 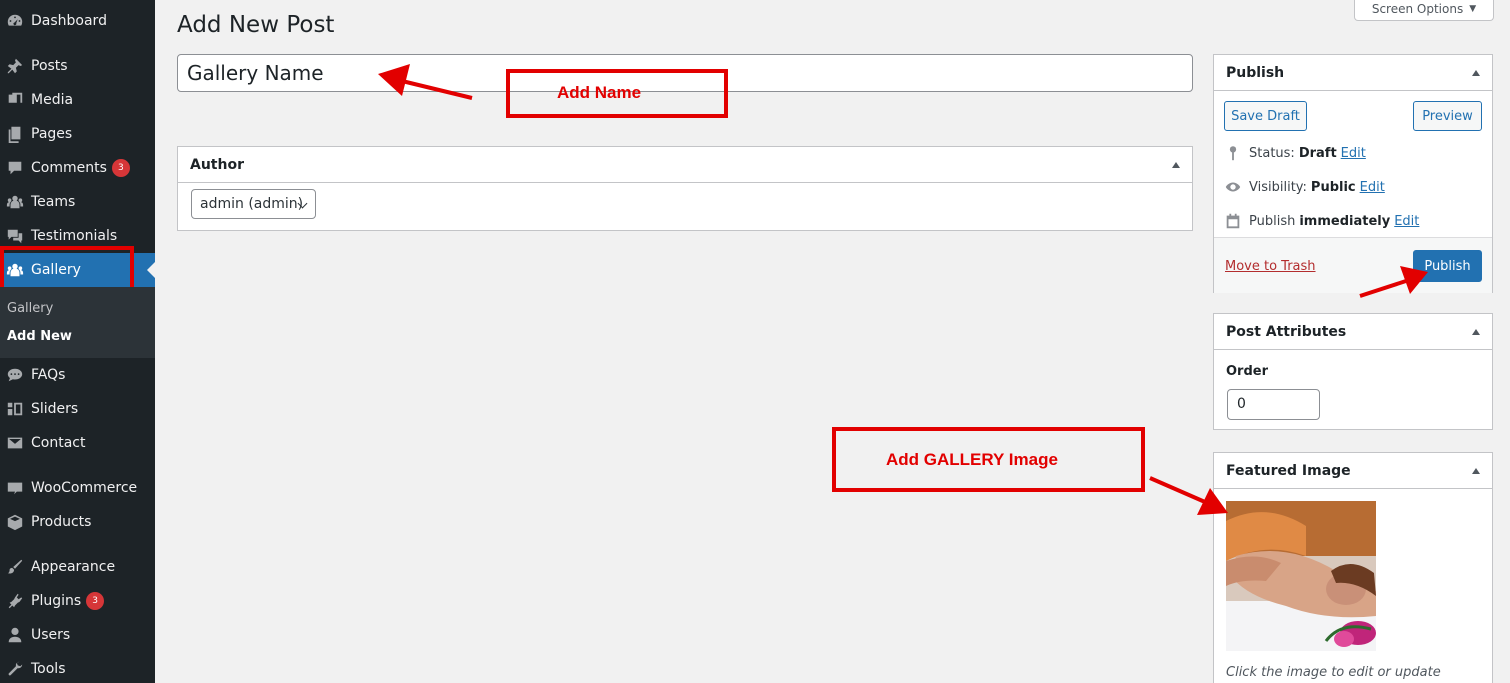 I want to click on publish-value: immediately, so click(x=1345, y=221).